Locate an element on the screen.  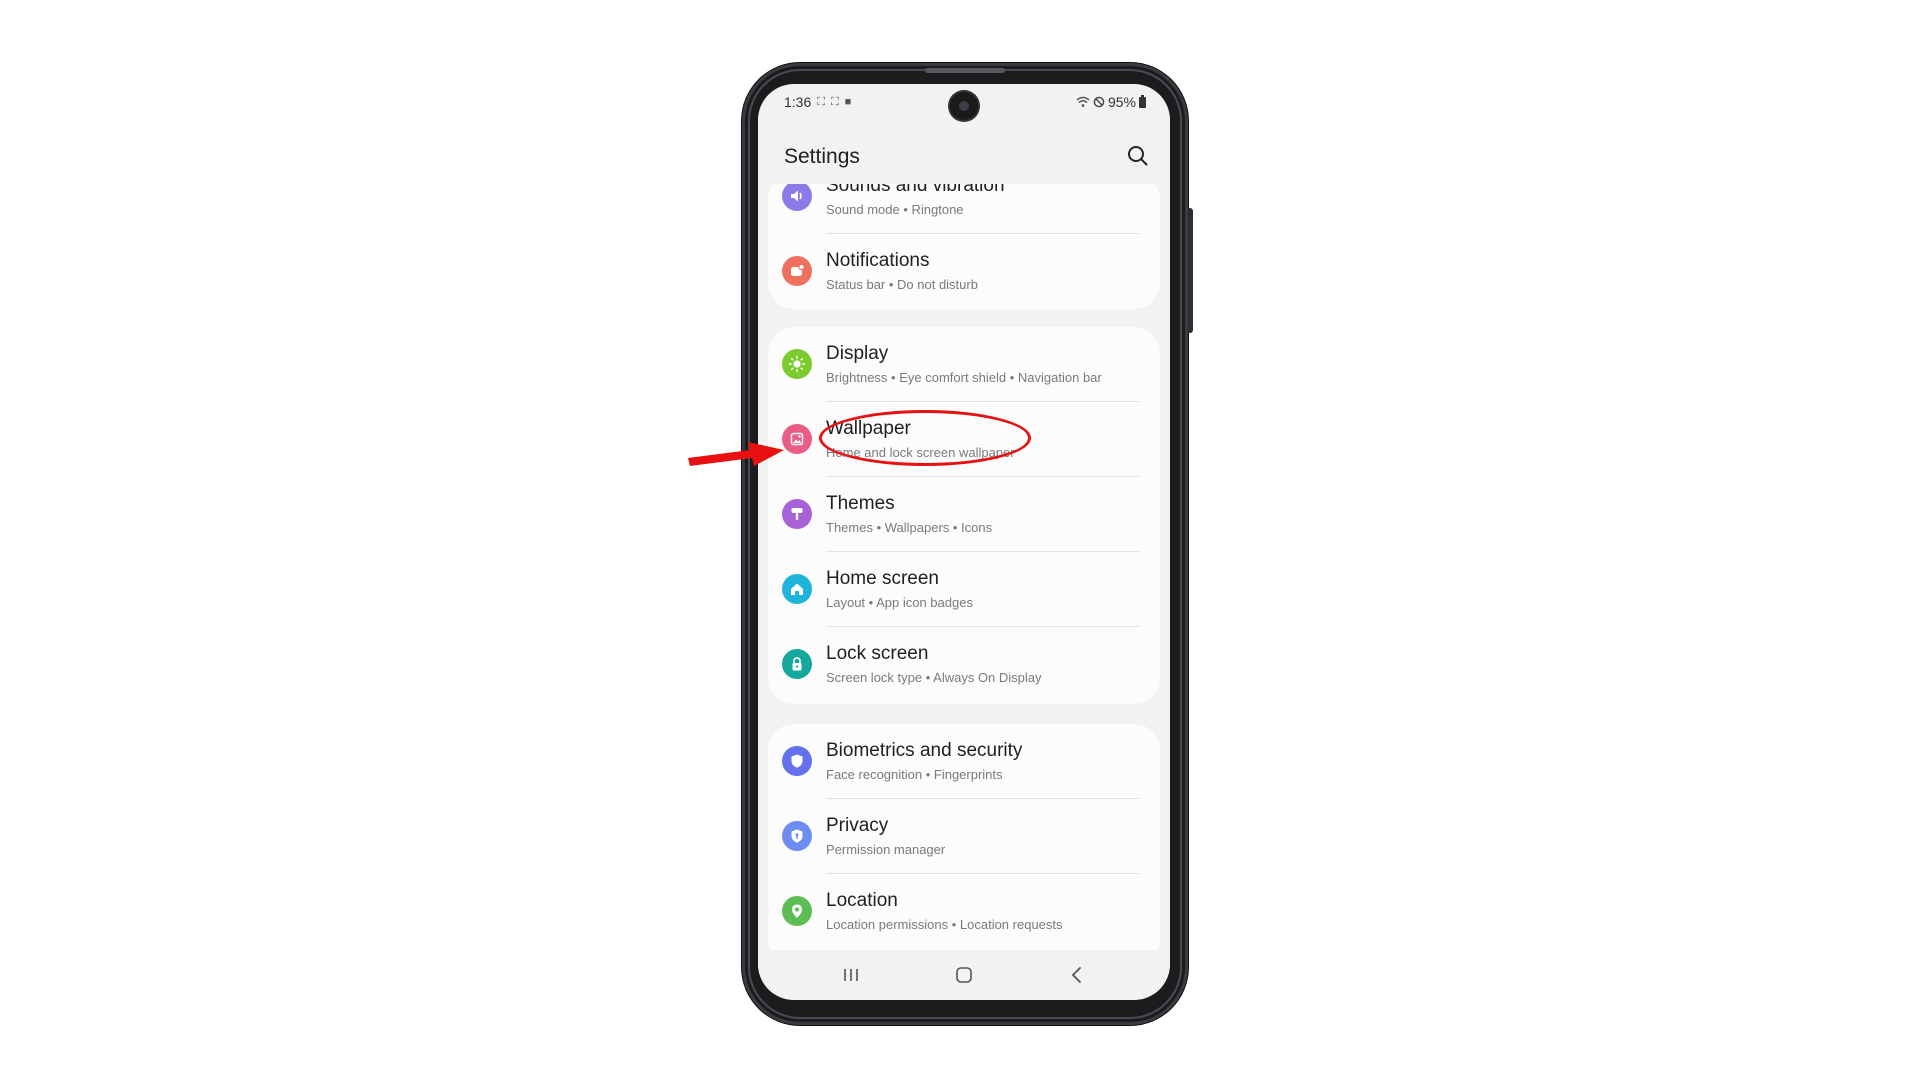
location-pin-icon is located at coordinates (797, 911).